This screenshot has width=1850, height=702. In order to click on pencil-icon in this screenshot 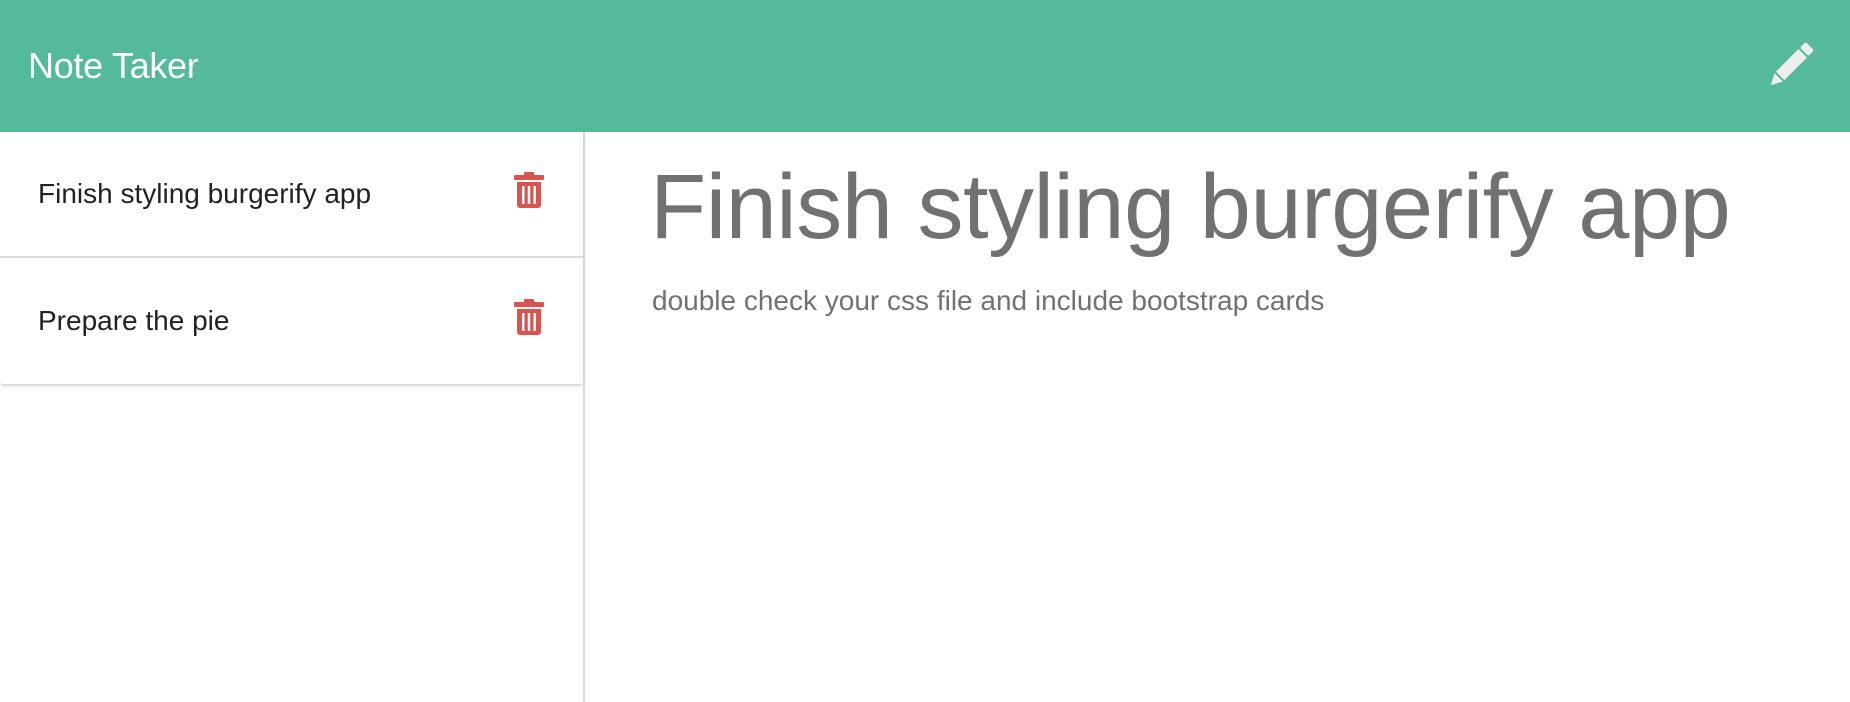, I will do `click(1792, 64)`.